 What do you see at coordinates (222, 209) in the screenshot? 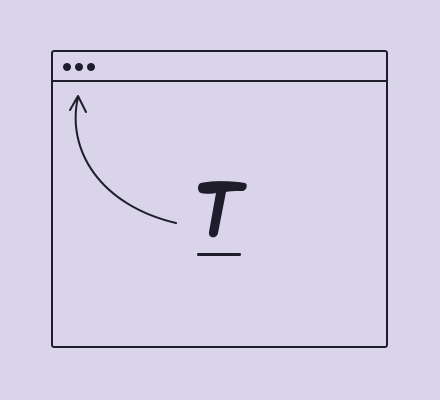
I see `text-tool-T-glyph` at bounding box center [222, 209].